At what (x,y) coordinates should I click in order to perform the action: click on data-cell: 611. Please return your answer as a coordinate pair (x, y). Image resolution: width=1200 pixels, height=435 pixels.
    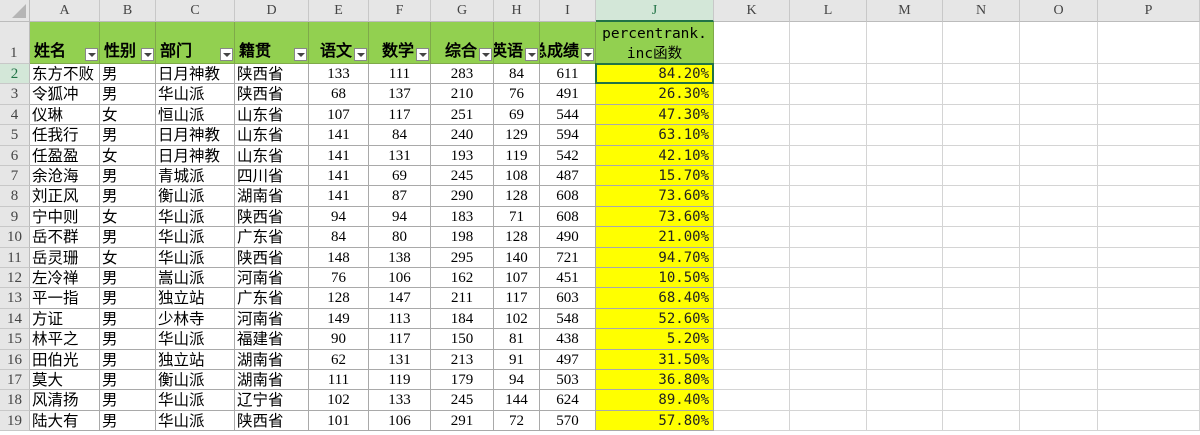
    Looking at the image, I should click on (568, 74).